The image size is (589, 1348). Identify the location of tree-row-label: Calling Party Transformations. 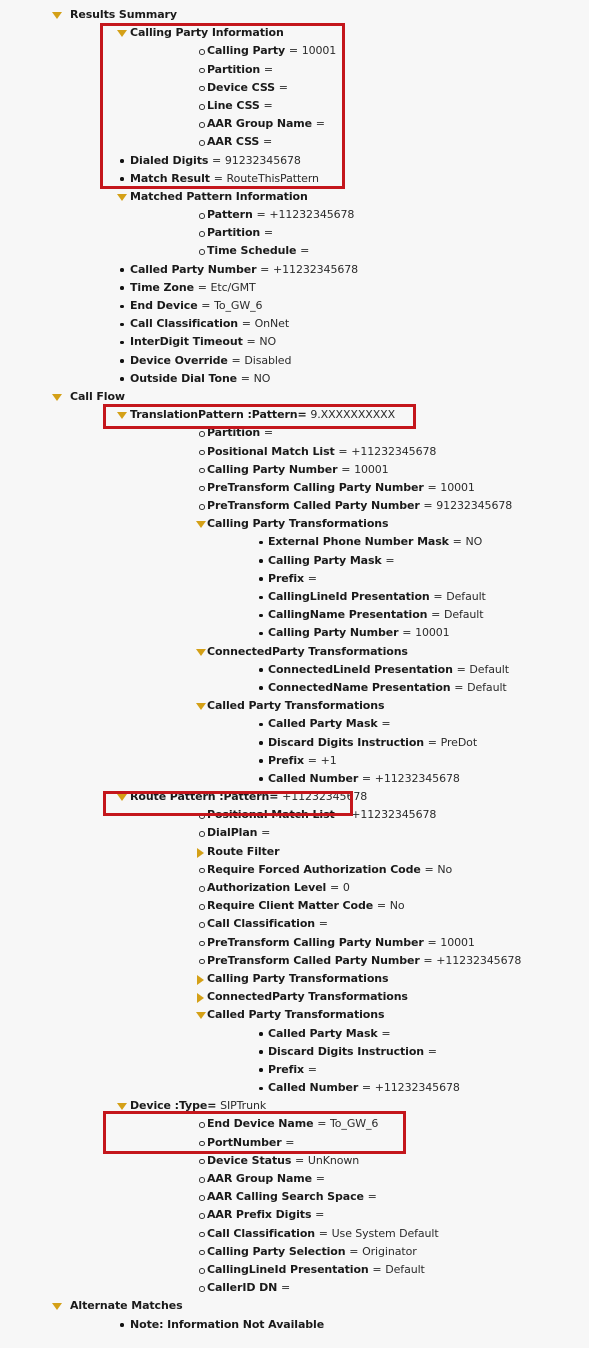
(298, 524).